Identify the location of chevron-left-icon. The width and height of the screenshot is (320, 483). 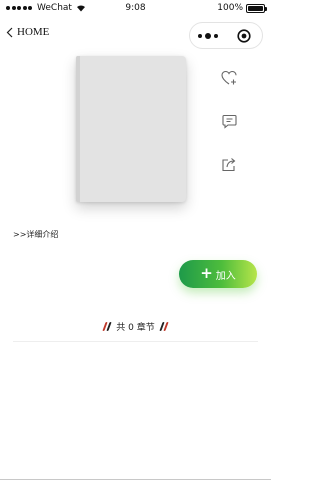
(9, 32).